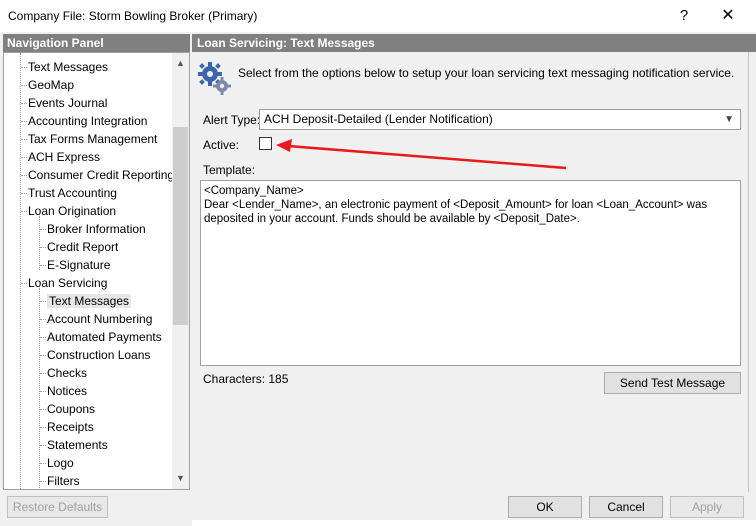 The image size is (756, 526). Describe the element at coordinates (180, 226) in the screenshot. I see `scrollbar-thumb` at that location.